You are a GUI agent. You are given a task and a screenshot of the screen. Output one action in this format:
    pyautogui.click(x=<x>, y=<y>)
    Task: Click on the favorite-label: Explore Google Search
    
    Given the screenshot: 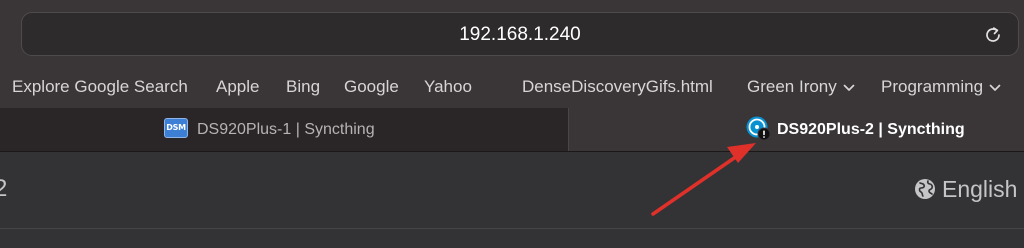 What is the action you would take?
    pyautogui.click(x=100, y=86)
    